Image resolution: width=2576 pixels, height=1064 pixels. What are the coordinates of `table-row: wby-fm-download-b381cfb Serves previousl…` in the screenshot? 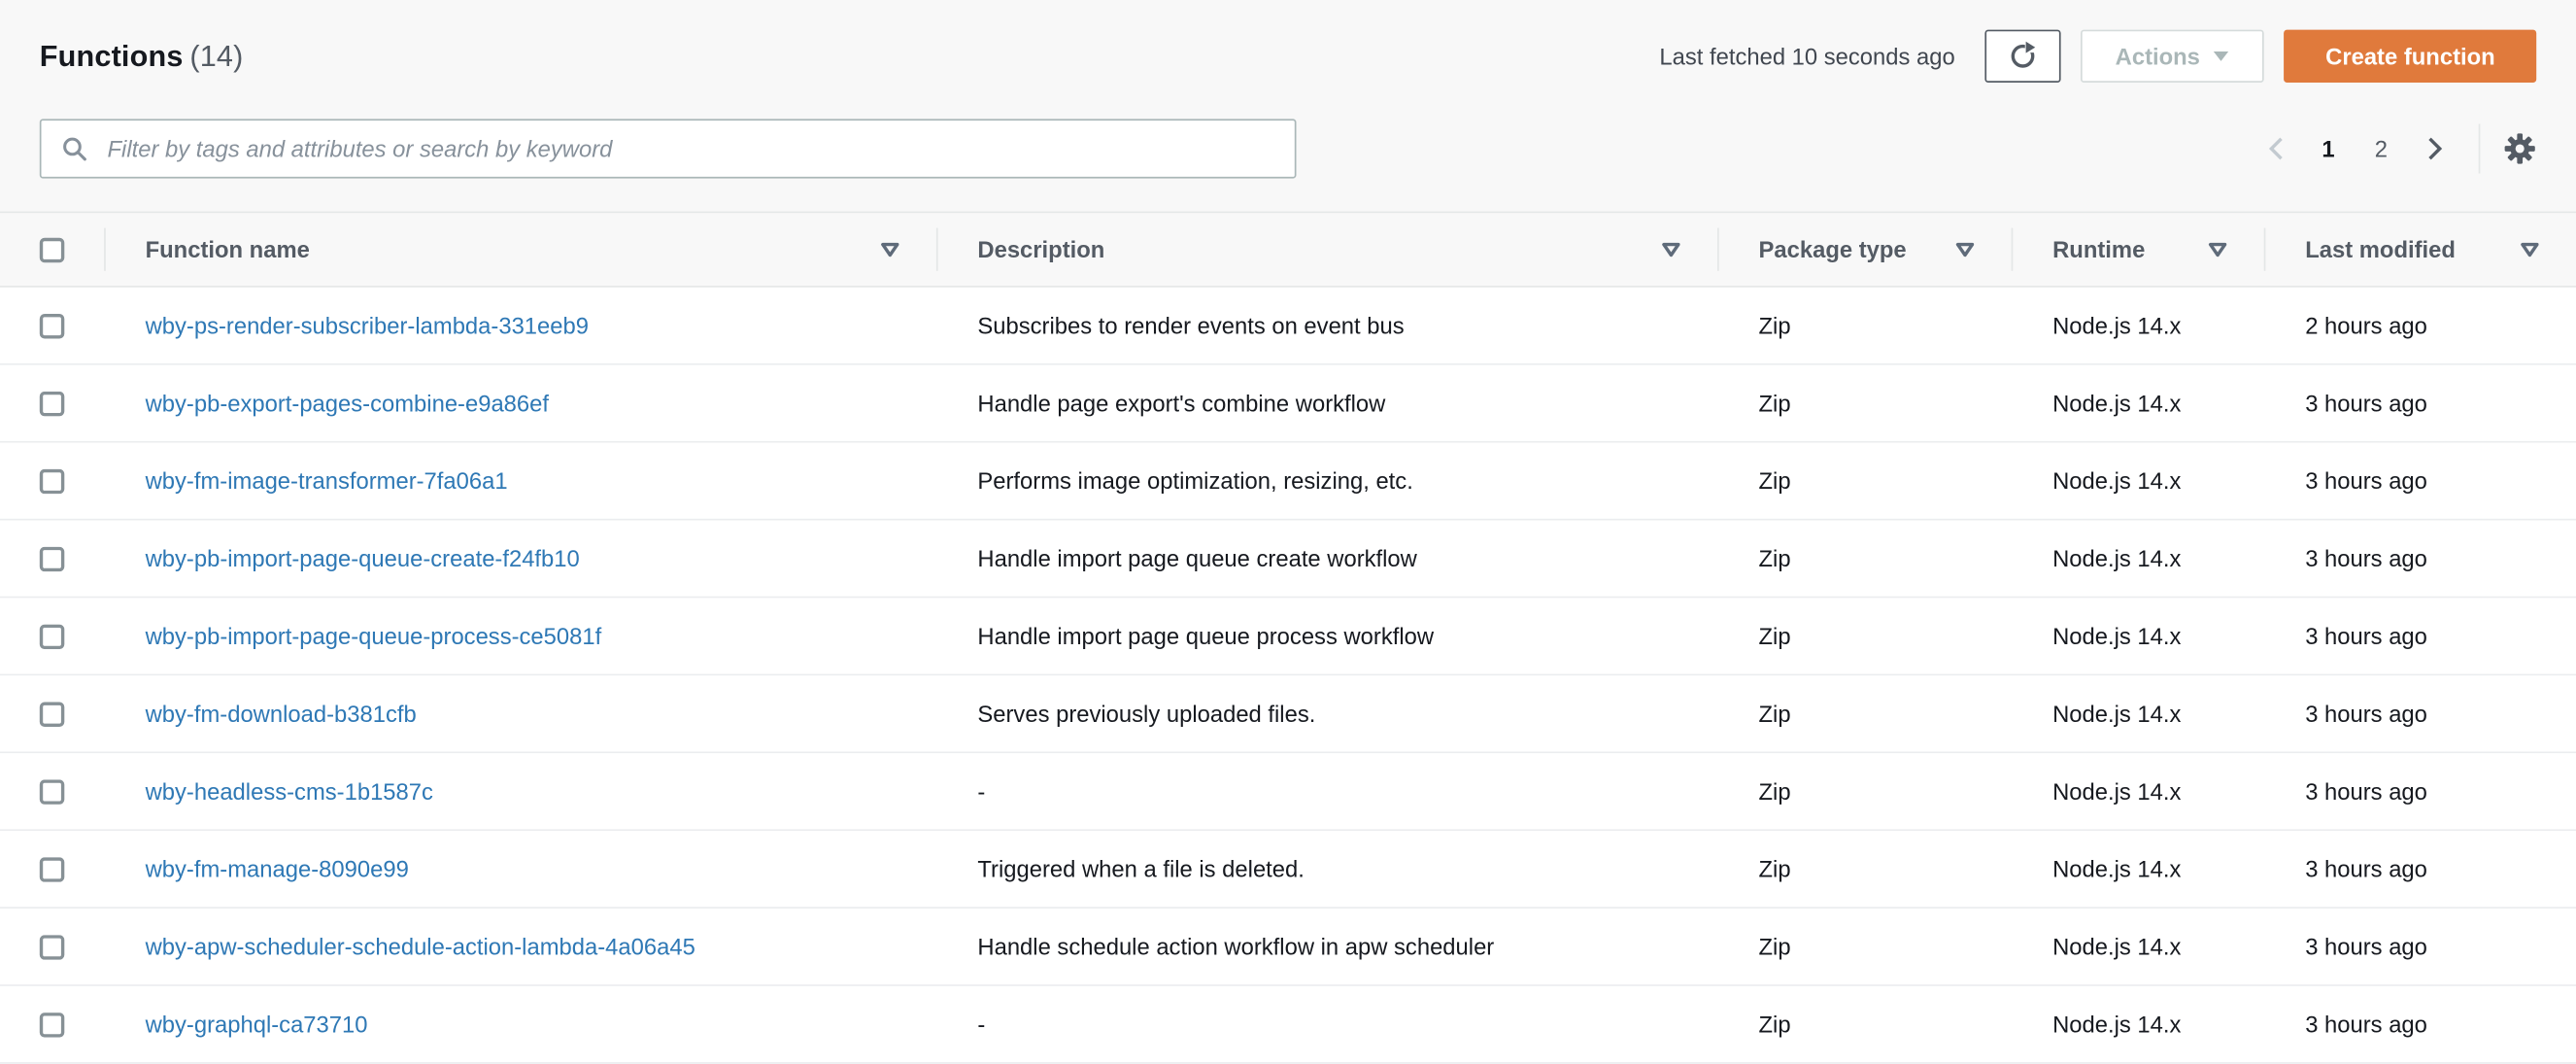 It's located at (1288, 714).